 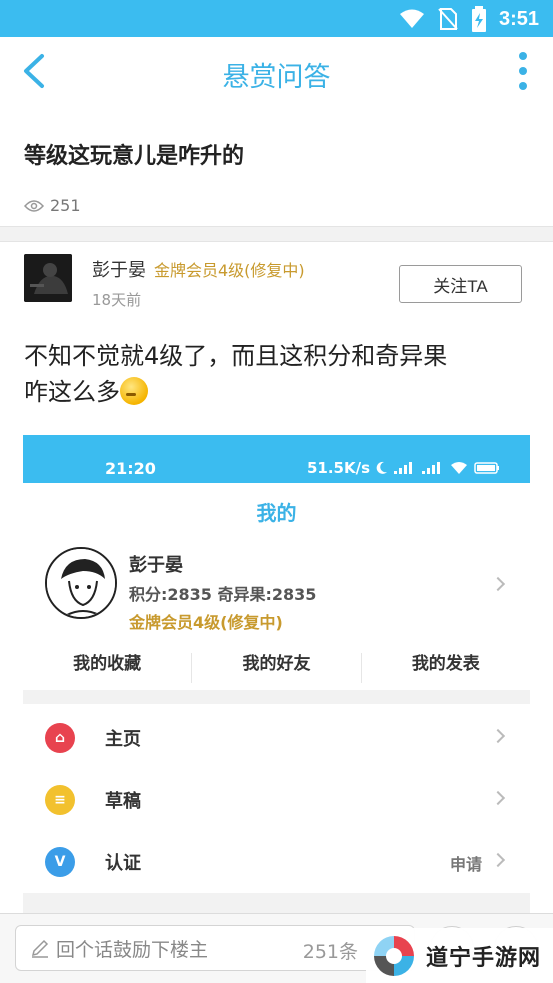 I want to click on post-time: 18天前, so click(x=117, y=300).